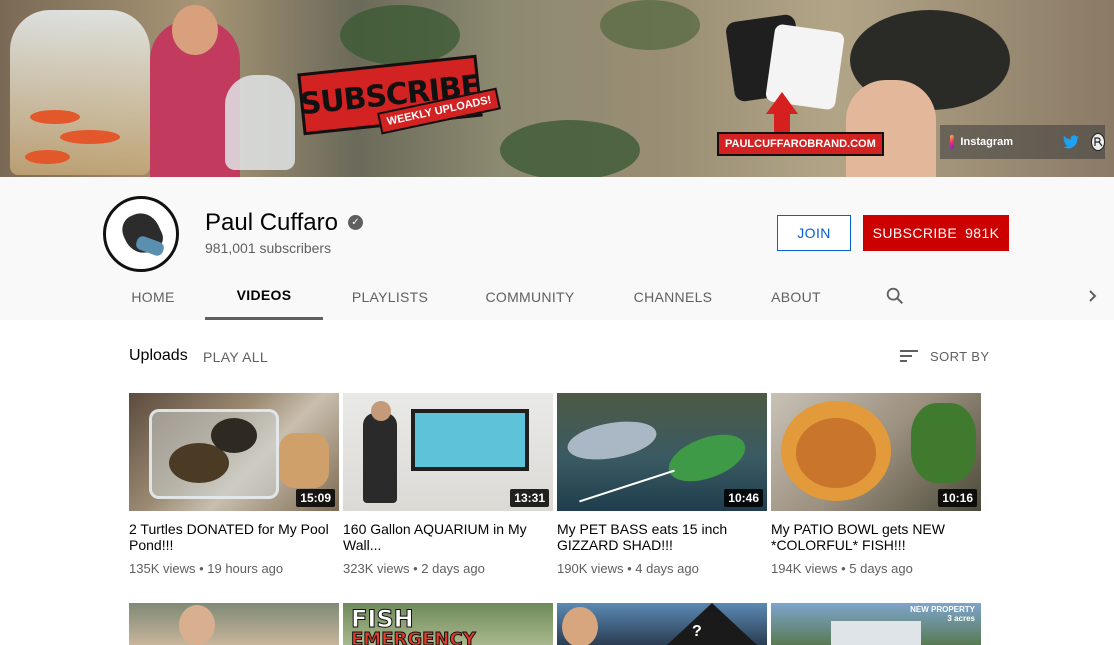  What do you see at coordinates (1022, 142) in the screenshot?
I see `banner-social-links: Instagram` at bounding box center [1022, 142].